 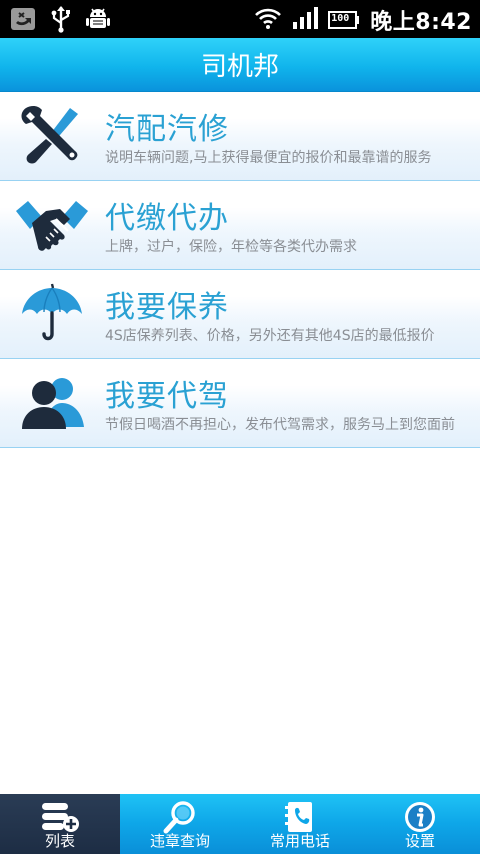 I want to click on page-title: 司机邦, so click(x=239, y=67).